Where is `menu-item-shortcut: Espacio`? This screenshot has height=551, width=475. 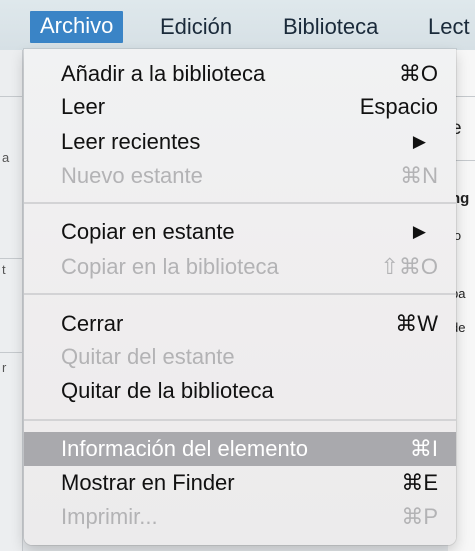
menu-item-shortcut: Espacio is located at coordinates (398, 106).